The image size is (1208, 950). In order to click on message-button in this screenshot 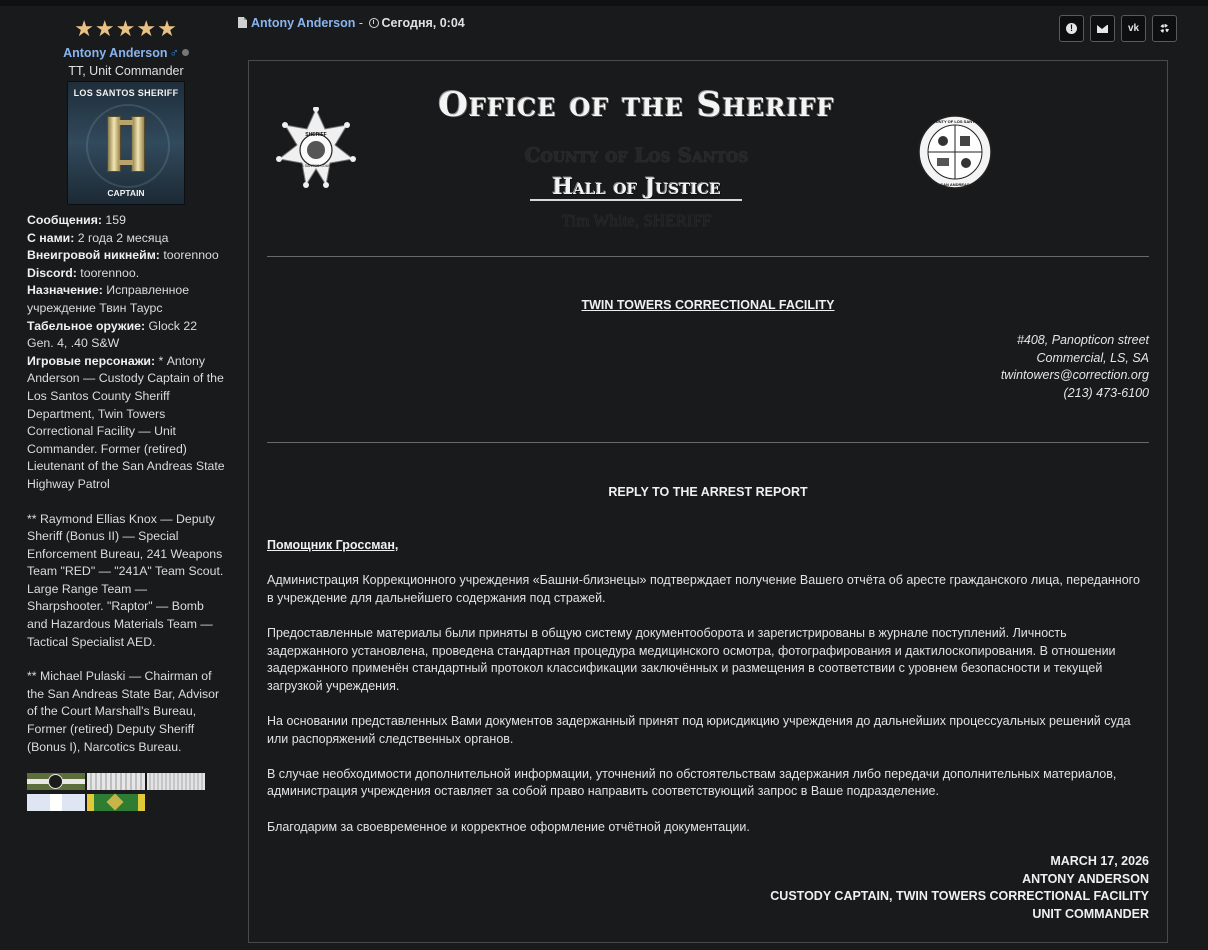, I will do `click(1102, 28)`.